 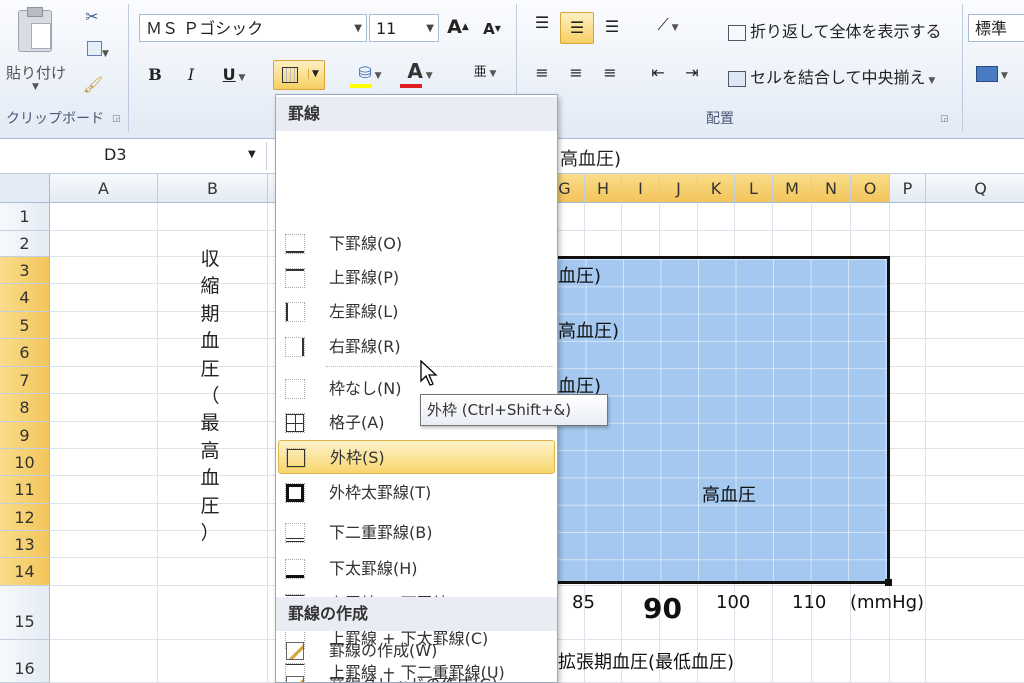 I want to click on menu-item-draw-border-grid: 罫線グリッドの作成(G), so click(x=416, y=675).